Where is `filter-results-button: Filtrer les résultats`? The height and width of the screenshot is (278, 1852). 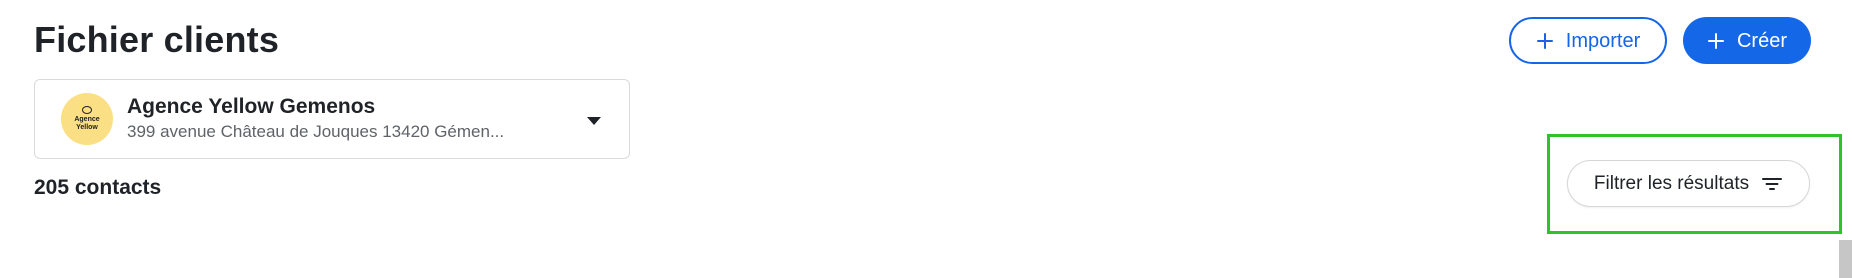 filter-results-button: Filtrer les résultats is located at coordinates (1688, 183).